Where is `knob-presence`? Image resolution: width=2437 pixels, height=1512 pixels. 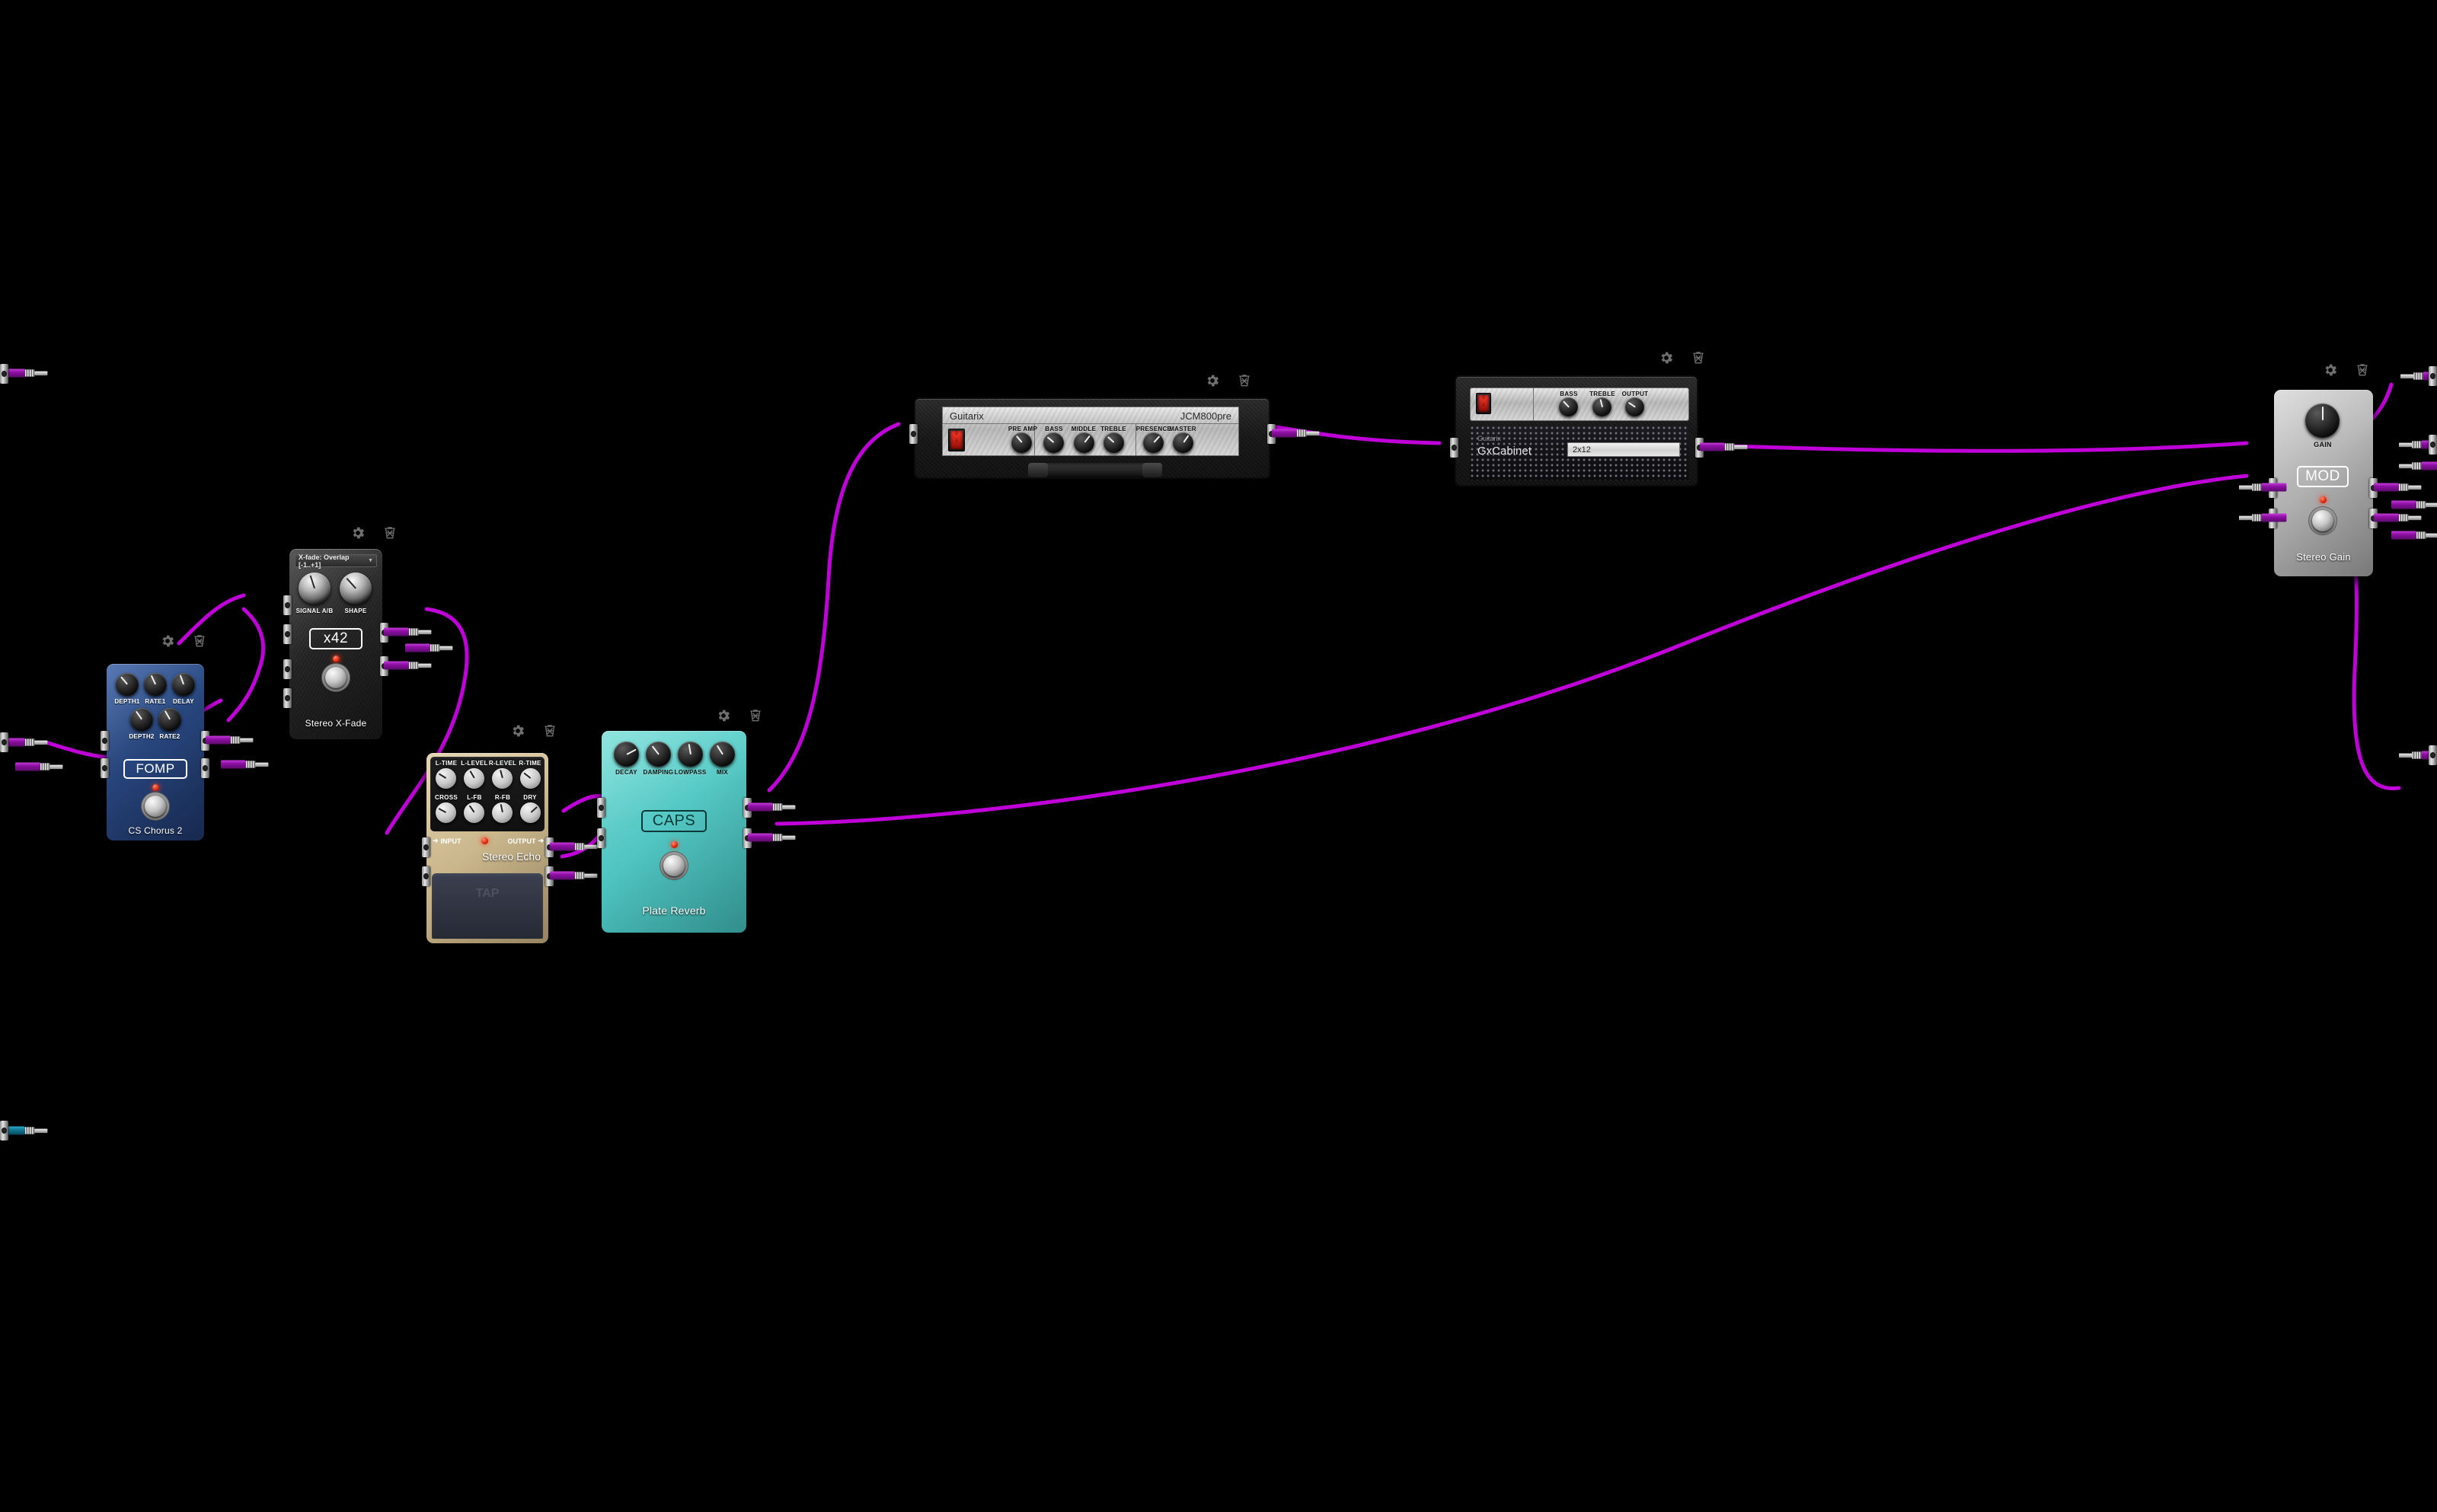 knob-presence is located at coordinates (1153, 442).